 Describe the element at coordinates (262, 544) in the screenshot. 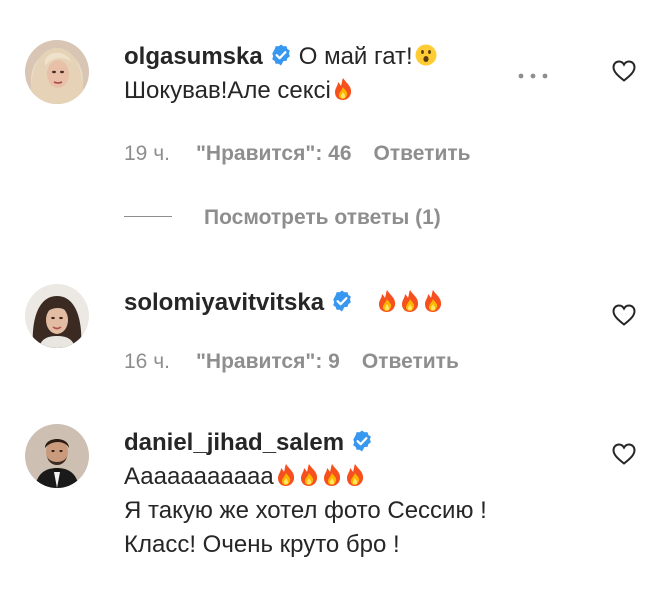

I see `comment-text-line3: Класс! Очень круто бро !` at that location.